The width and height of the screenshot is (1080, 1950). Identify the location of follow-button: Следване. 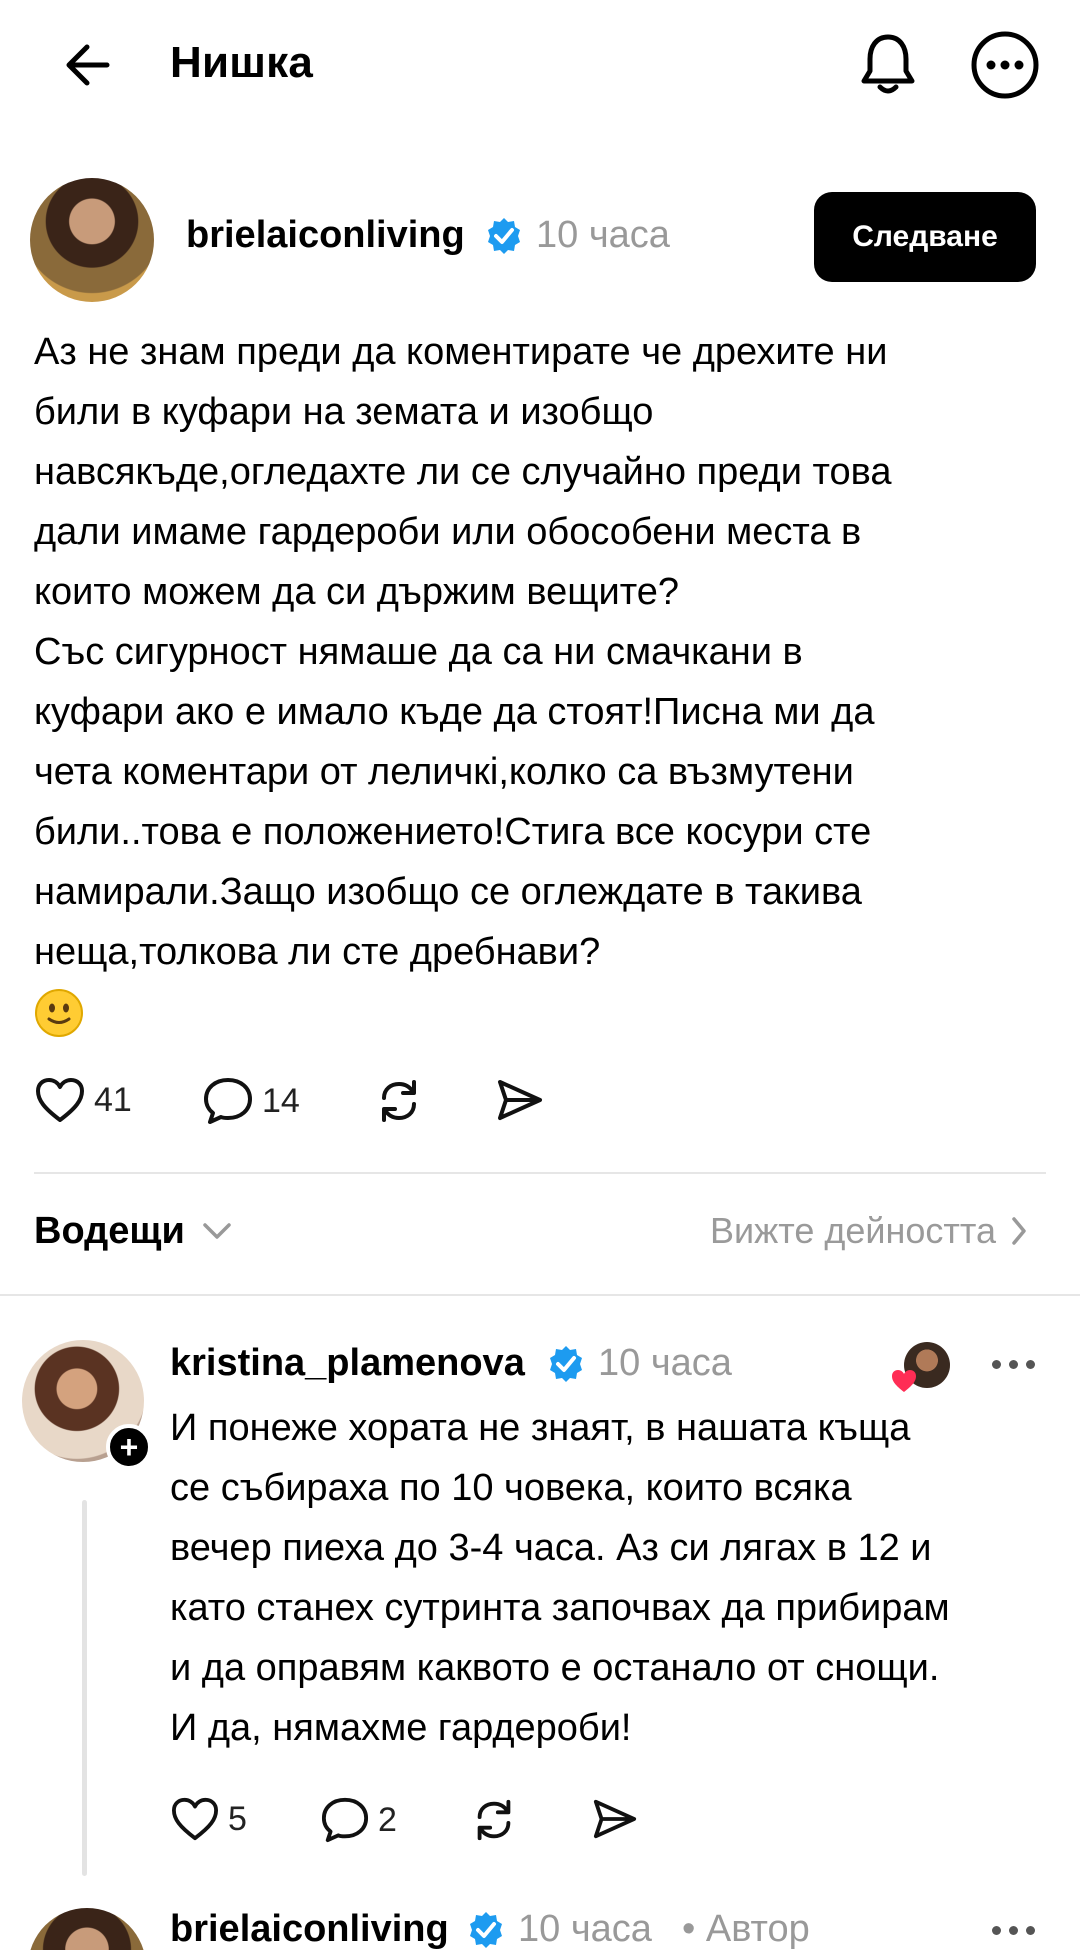
(925, 237).